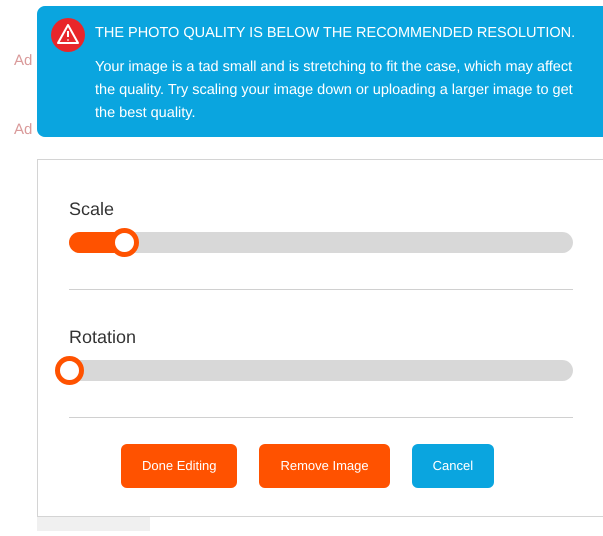 This screenshot has width=603, height=536. I want to click on warning-message: Your image is a tad small and is stretching to fit the case, which may affect the quality. Try scaling your image down or uploading a larger image to get the best quality., so click(334, 90).